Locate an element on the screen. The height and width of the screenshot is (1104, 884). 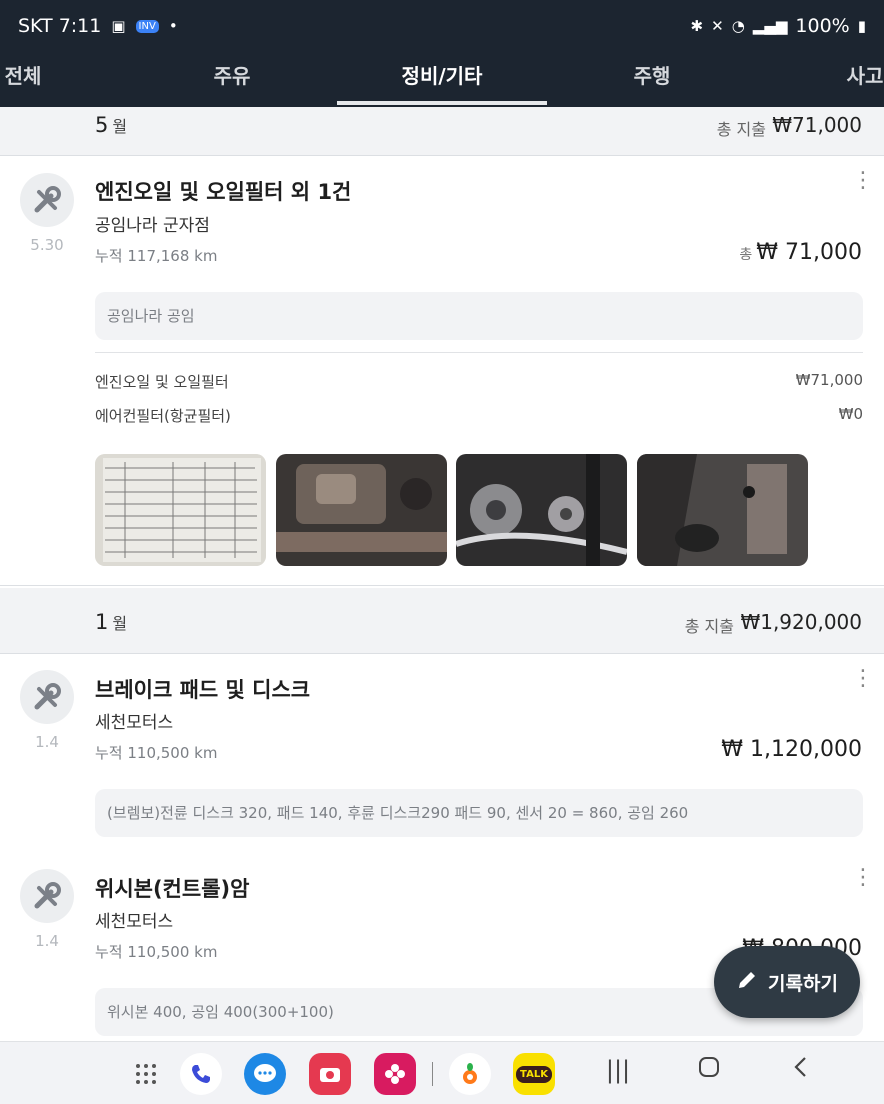
app-drawer-icon is located at coordinates (146, 1074).